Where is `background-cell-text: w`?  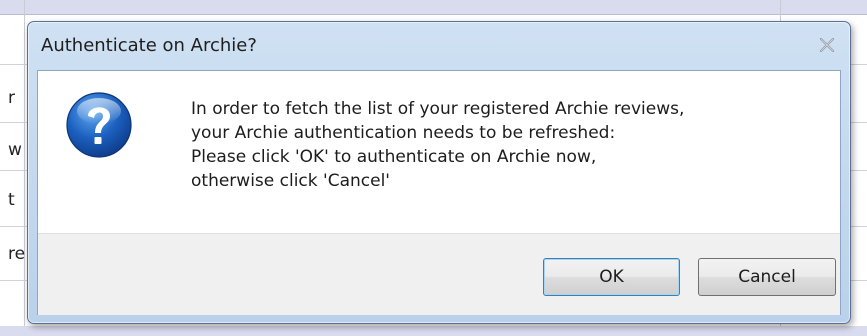
background-cell-text: w is located at coordinates (15, 150).